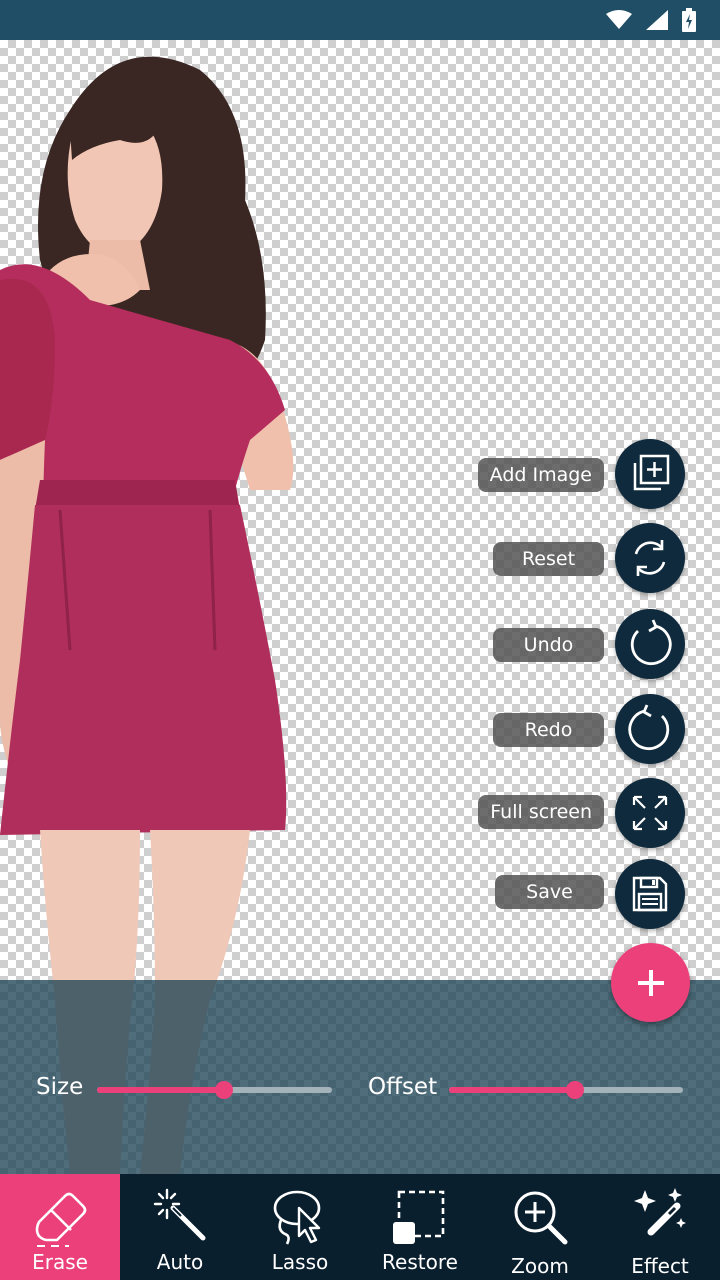 The height and width of the screenshot is (1280, 720). I want to click on magic-wand-icon, so click(179, 1214).